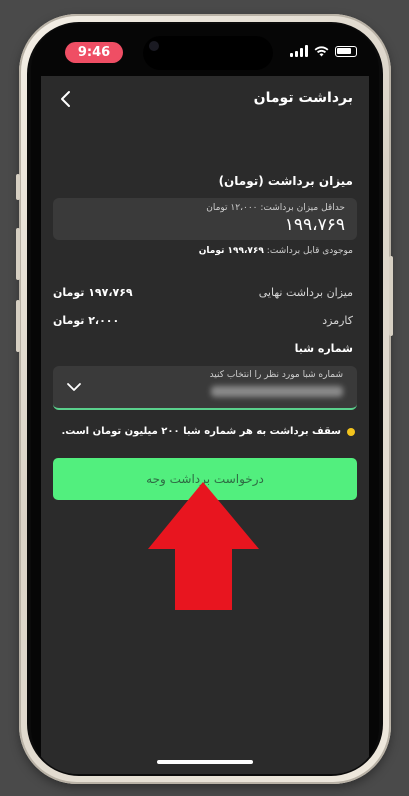  I want to click on up-arrow-icon, so click(203, 546).